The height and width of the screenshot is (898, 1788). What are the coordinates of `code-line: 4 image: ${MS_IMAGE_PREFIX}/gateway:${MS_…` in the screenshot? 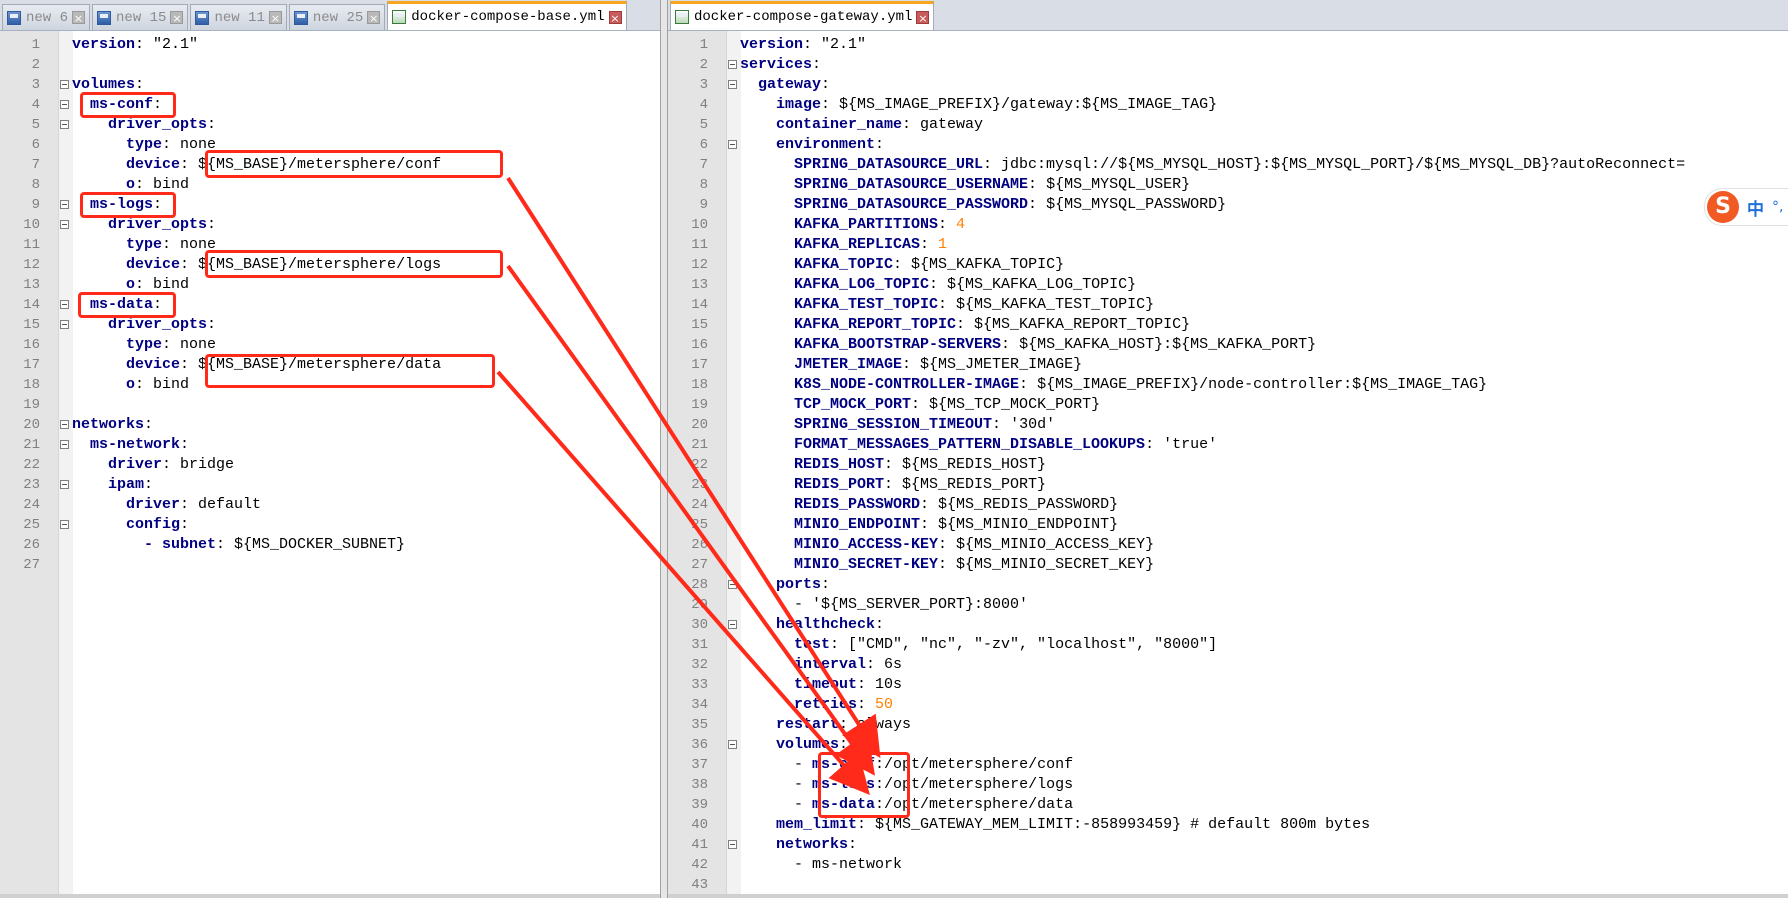 It's located at (1228, 105).